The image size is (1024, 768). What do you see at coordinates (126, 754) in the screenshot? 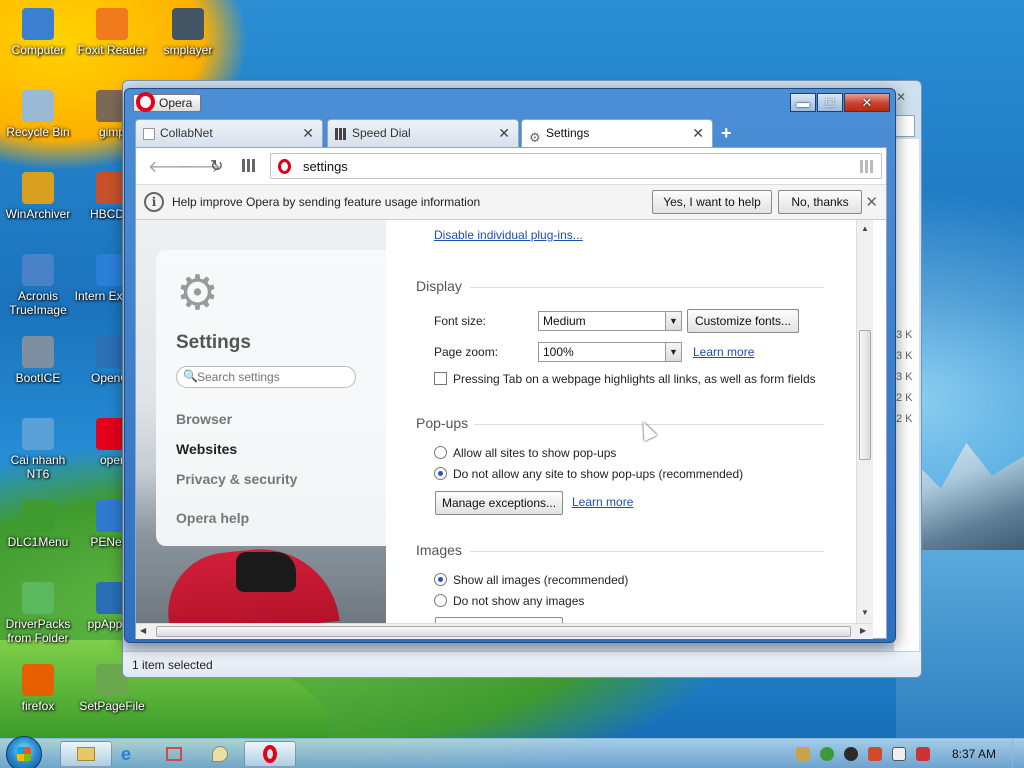
I see `taskbar-ie: e` at bounding box center [126, 754].